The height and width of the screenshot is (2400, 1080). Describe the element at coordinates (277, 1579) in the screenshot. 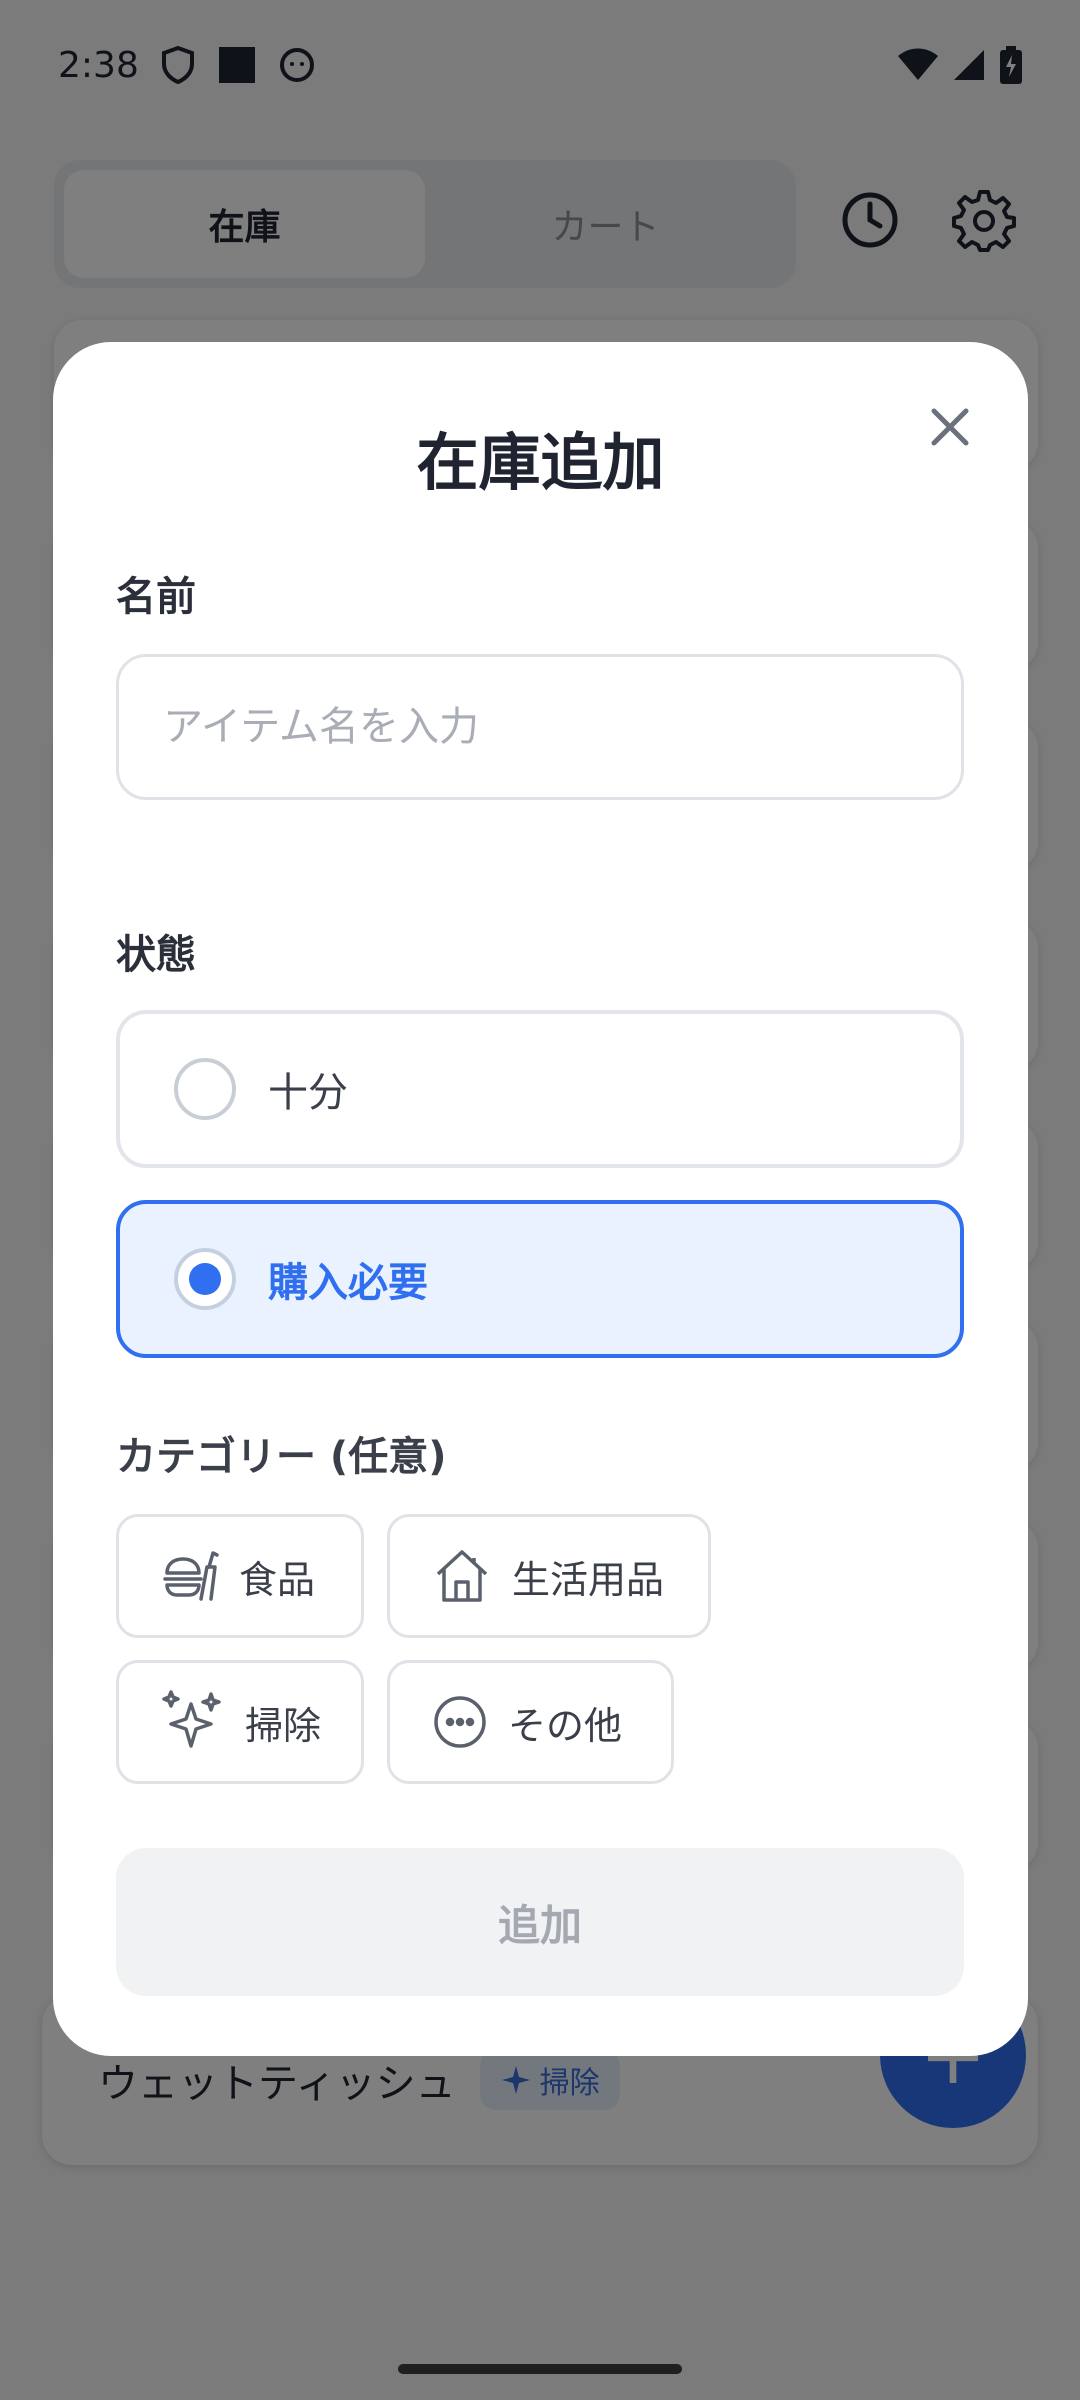

I see `category-chip-label: 食品` at that location.